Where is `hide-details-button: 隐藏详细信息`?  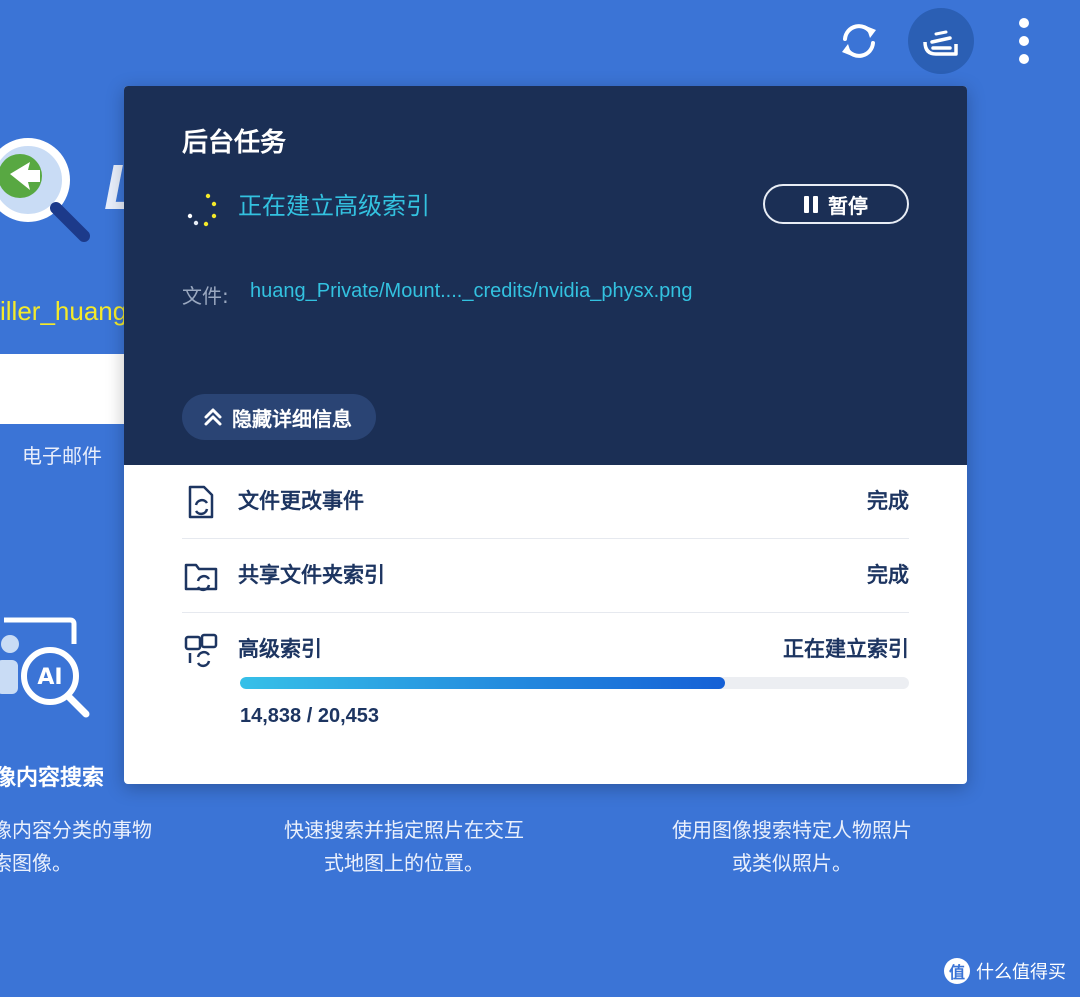
hide-details-button: 隐藏详细信息 is located at coordinates (279, 417).